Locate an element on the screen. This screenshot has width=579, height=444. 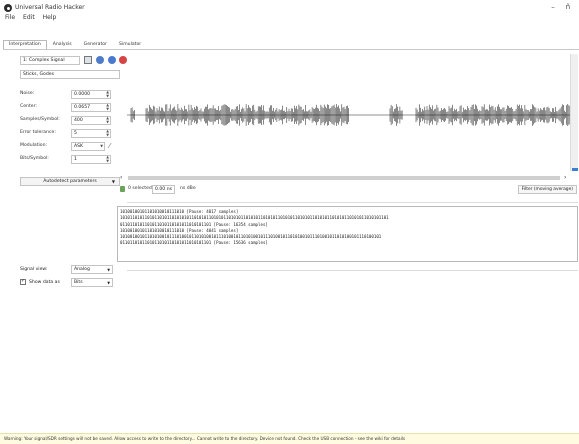
tab-divider is located at coordinates (291, 49).